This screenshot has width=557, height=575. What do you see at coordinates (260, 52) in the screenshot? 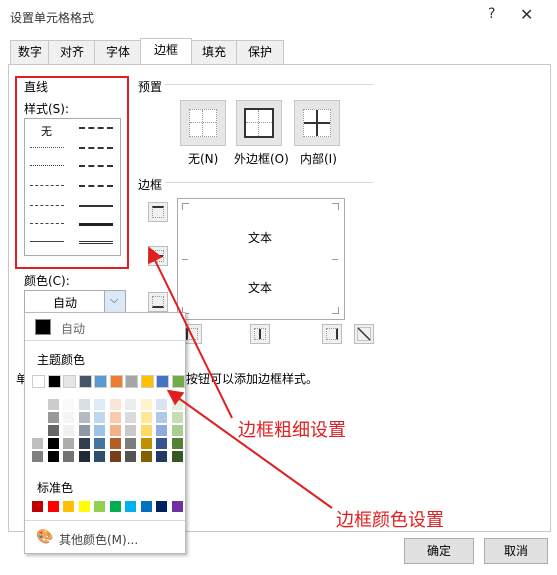
I see `tab-protection: 保护` at bounding box center [260, 52].